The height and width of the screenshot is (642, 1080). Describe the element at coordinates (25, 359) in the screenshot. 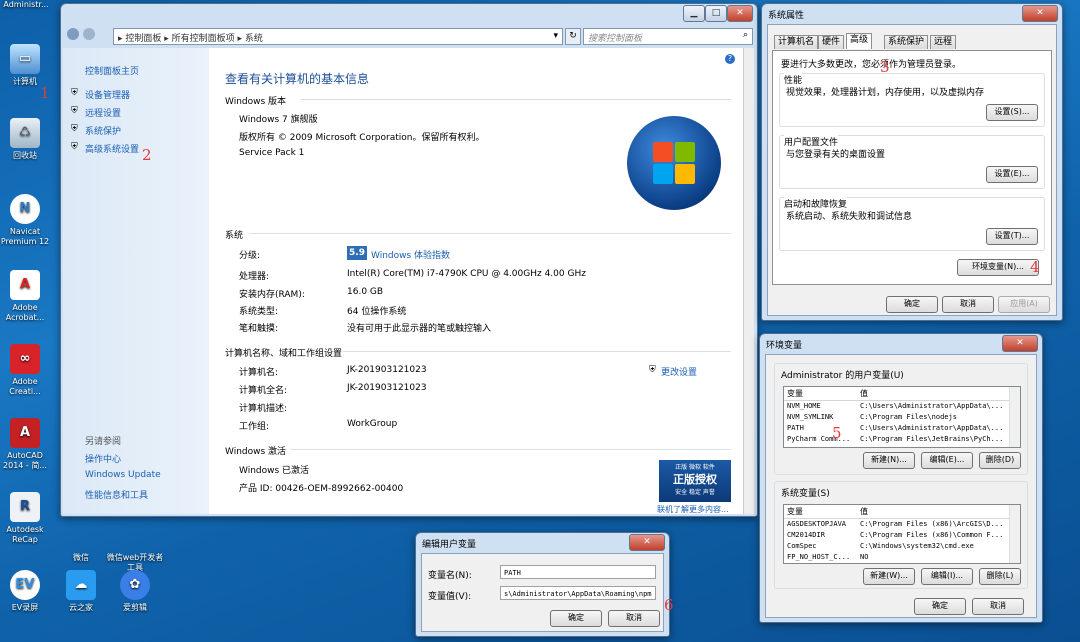

I see `creative-cloud-icon: ∞` at that location.